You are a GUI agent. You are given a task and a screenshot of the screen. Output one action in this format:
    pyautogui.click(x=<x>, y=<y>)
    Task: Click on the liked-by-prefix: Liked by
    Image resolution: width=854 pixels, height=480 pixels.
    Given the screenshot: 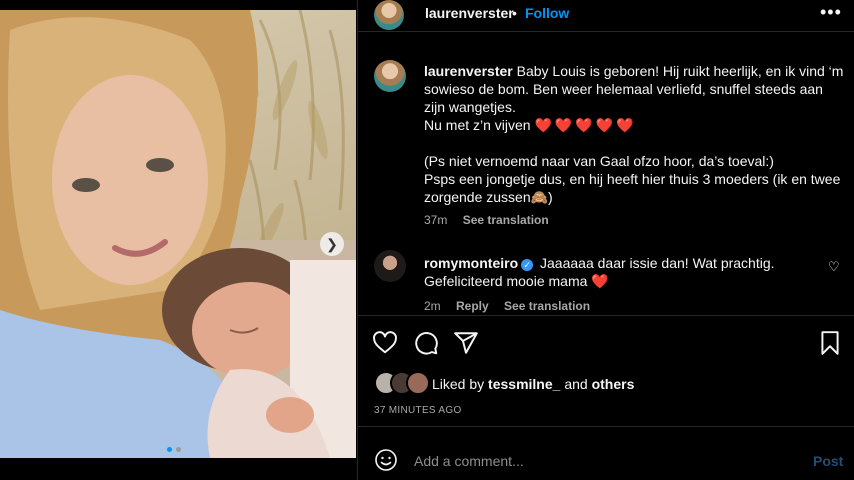 What is the action you would take?
    pyautogui.click(x=458, y=384)
    